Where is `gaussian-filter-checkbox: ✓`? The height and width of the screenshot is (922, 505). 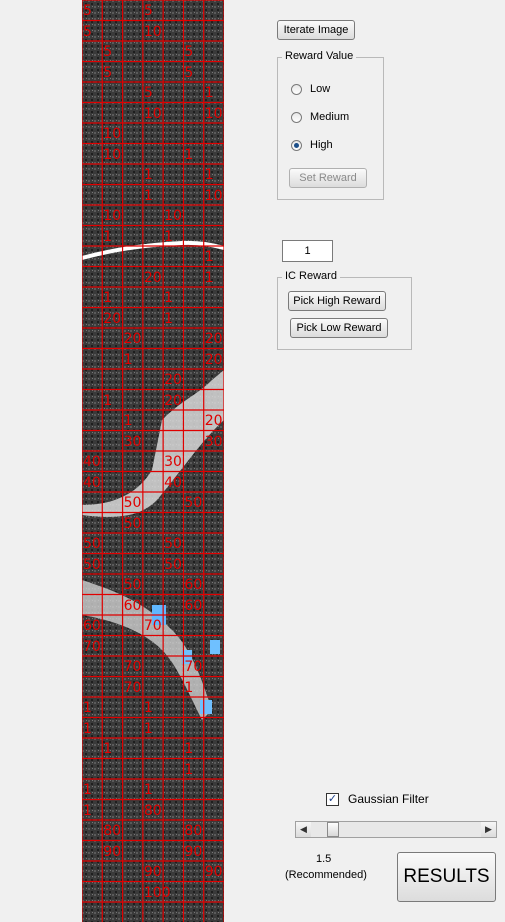 gaussian-filter-checkbox: ✓ is located at coordinates (332, 799).